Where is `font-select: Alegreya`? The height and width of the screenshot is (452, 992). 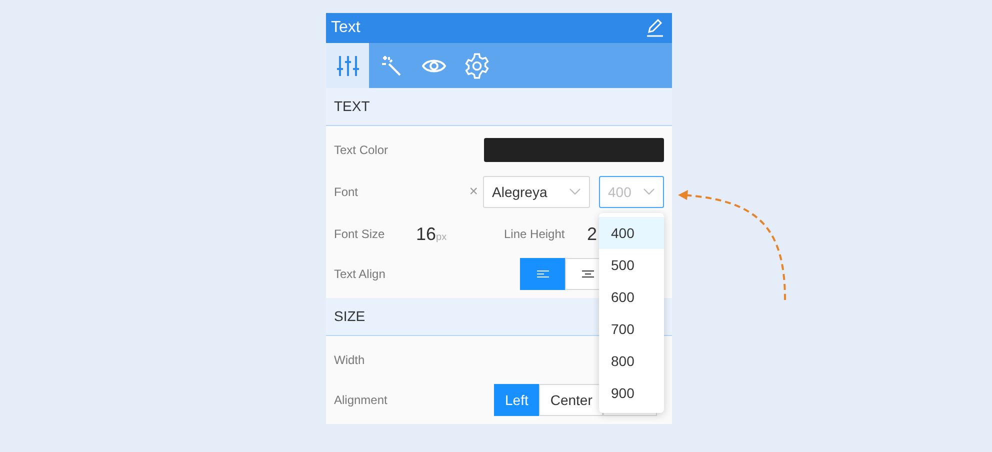
font-select: Alegreya is located at coordinates (536, 192).